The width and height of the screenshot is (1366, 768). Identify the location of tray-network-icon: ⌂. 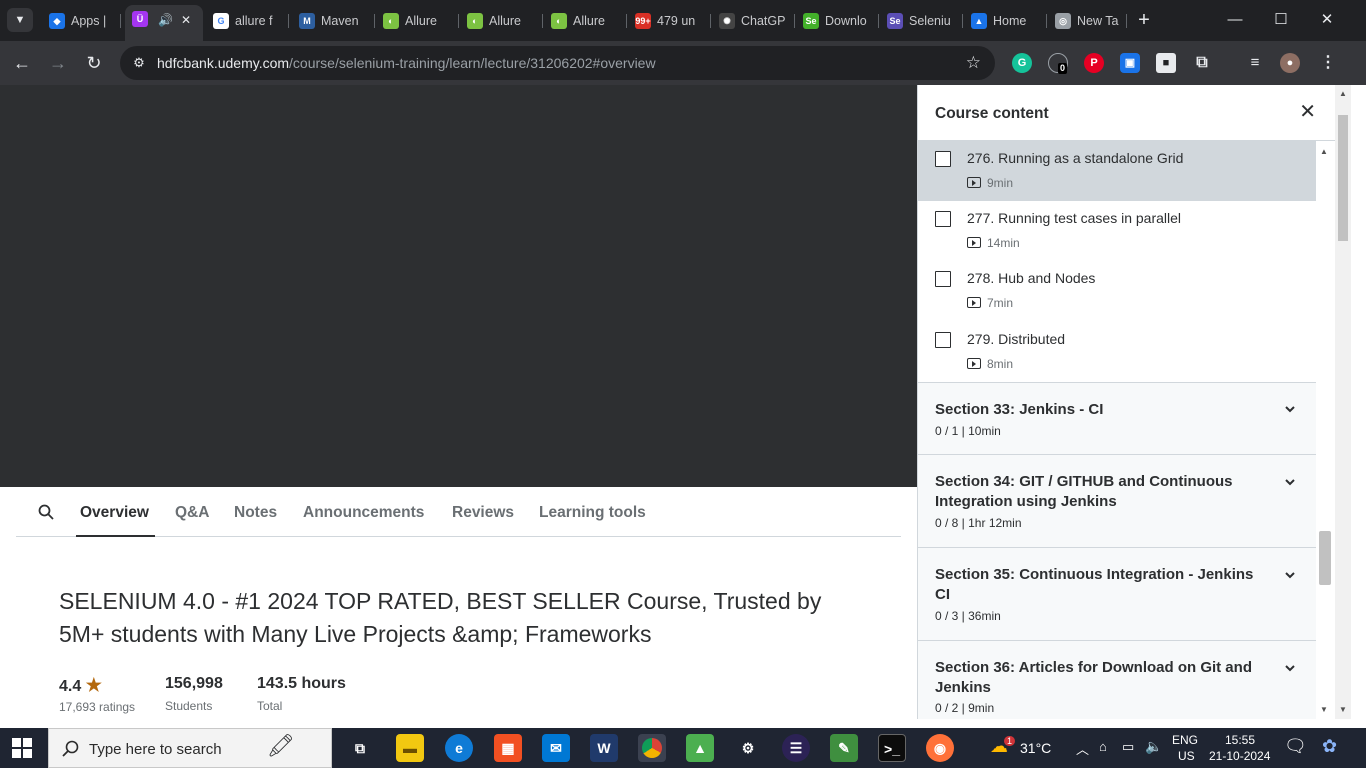
(1103, 746).